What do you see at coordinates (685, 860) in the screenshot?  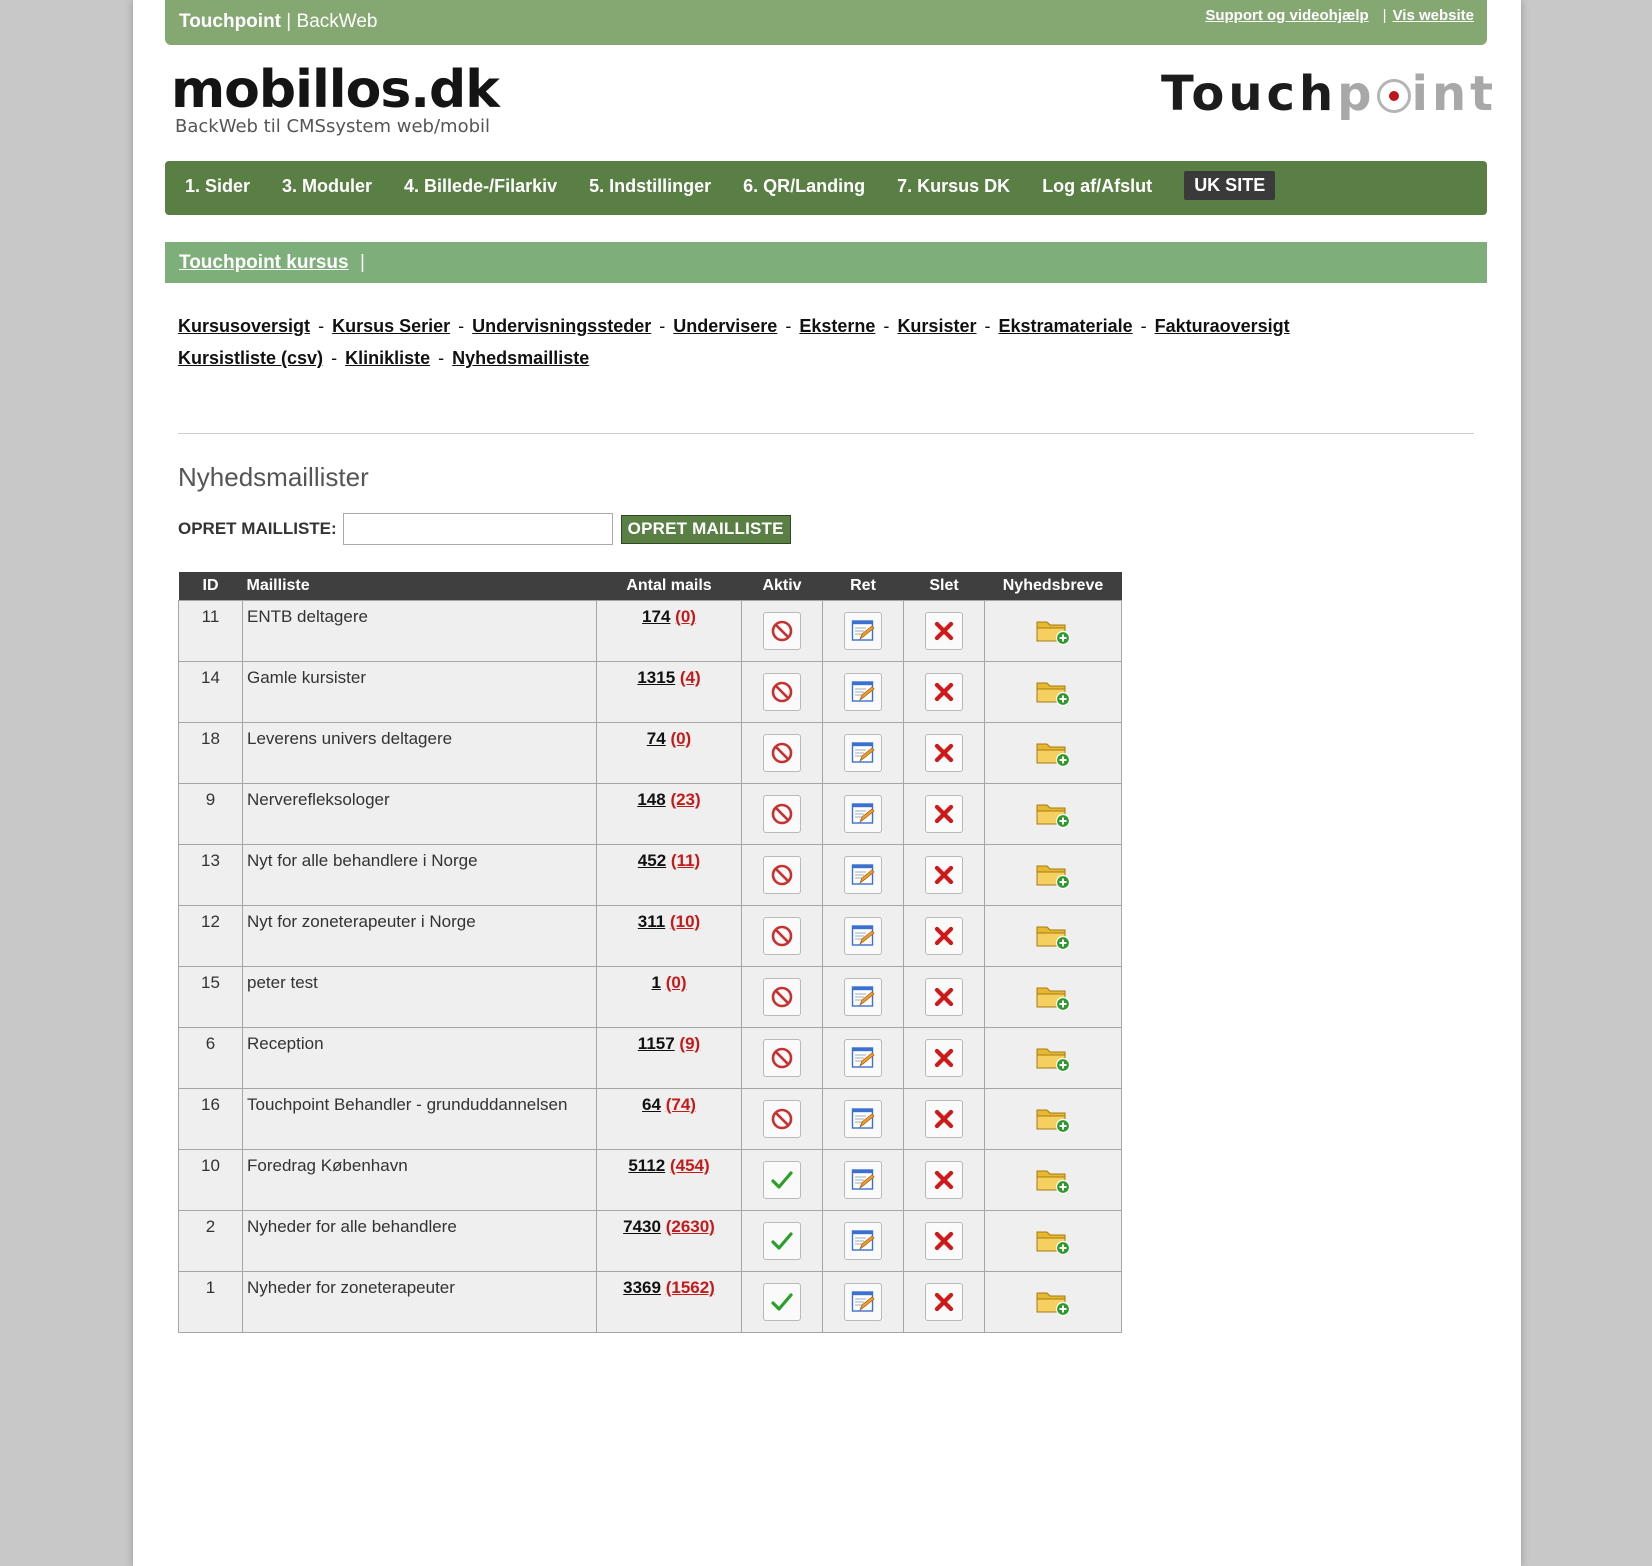 I see `unsubscribed-count-link: (11)` at bounding box center [685, 860].